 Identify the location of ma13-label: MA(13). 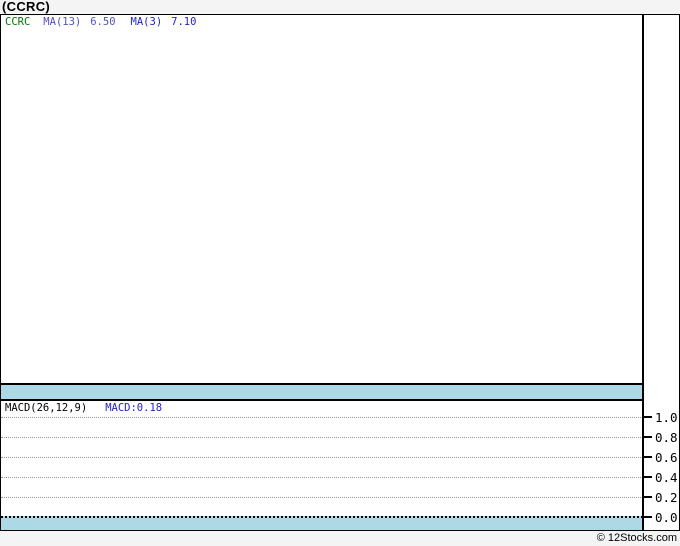
(62, 22).